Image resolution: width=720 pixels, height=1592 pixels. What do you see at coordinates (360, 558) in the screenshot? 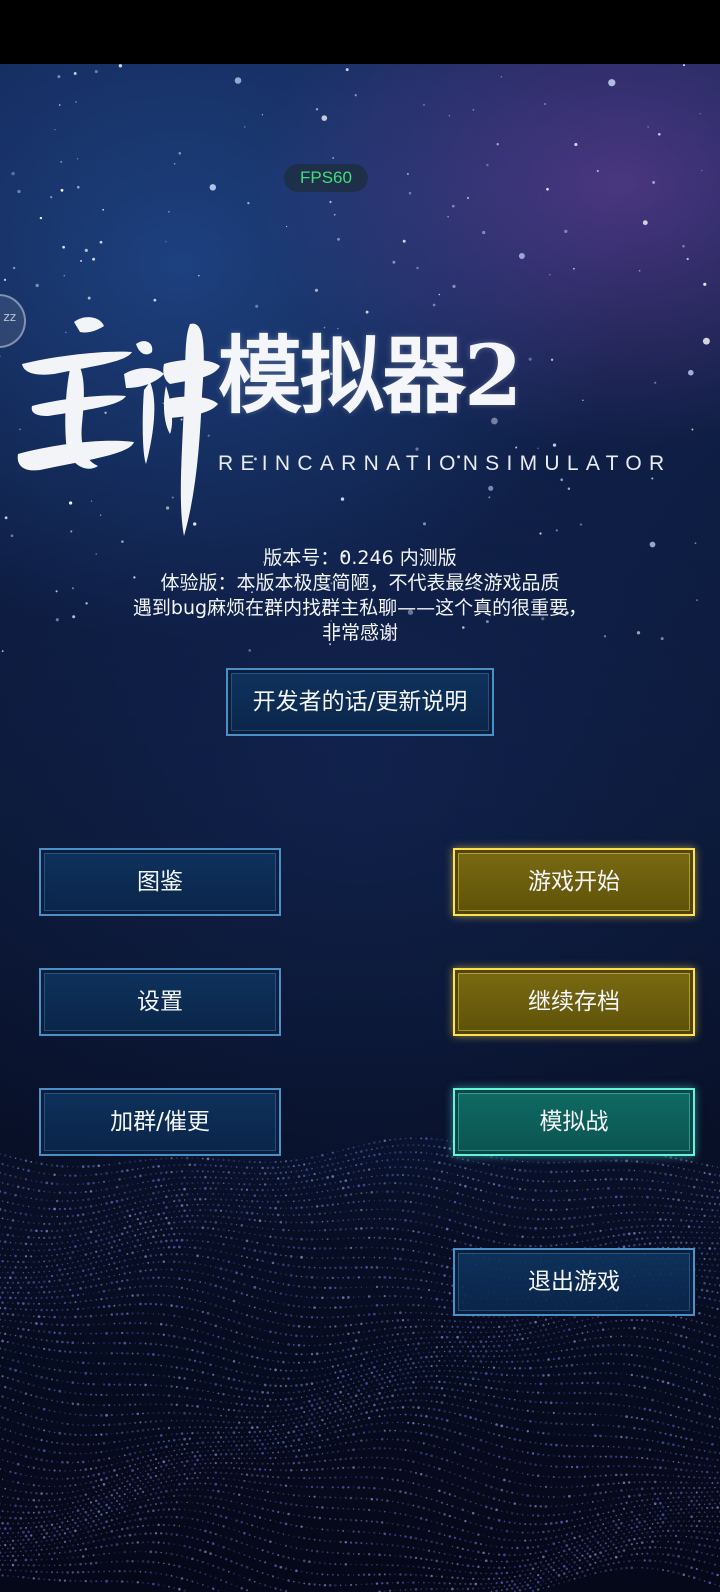
I see `version-label: 版本号：0.246 内测版` at bounding box center [360, 558].